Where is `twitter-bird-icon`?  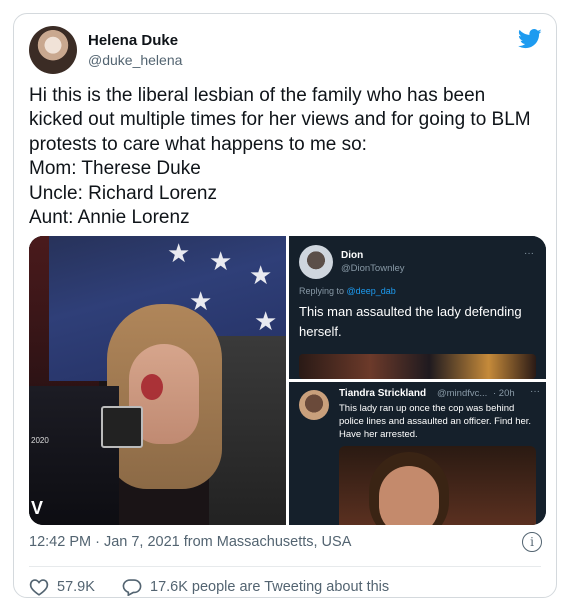
twitter-bird-icon is located at coordinates (530, 39).